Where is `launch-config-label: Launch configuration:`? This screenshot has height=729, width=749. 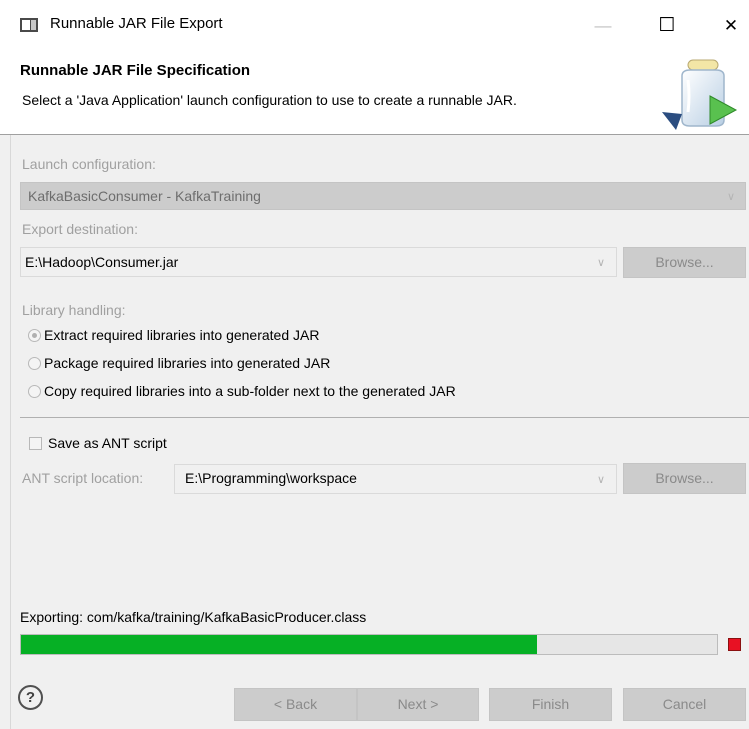 launch-config-label: Launch configuration: is located at coordinates (89, 164).